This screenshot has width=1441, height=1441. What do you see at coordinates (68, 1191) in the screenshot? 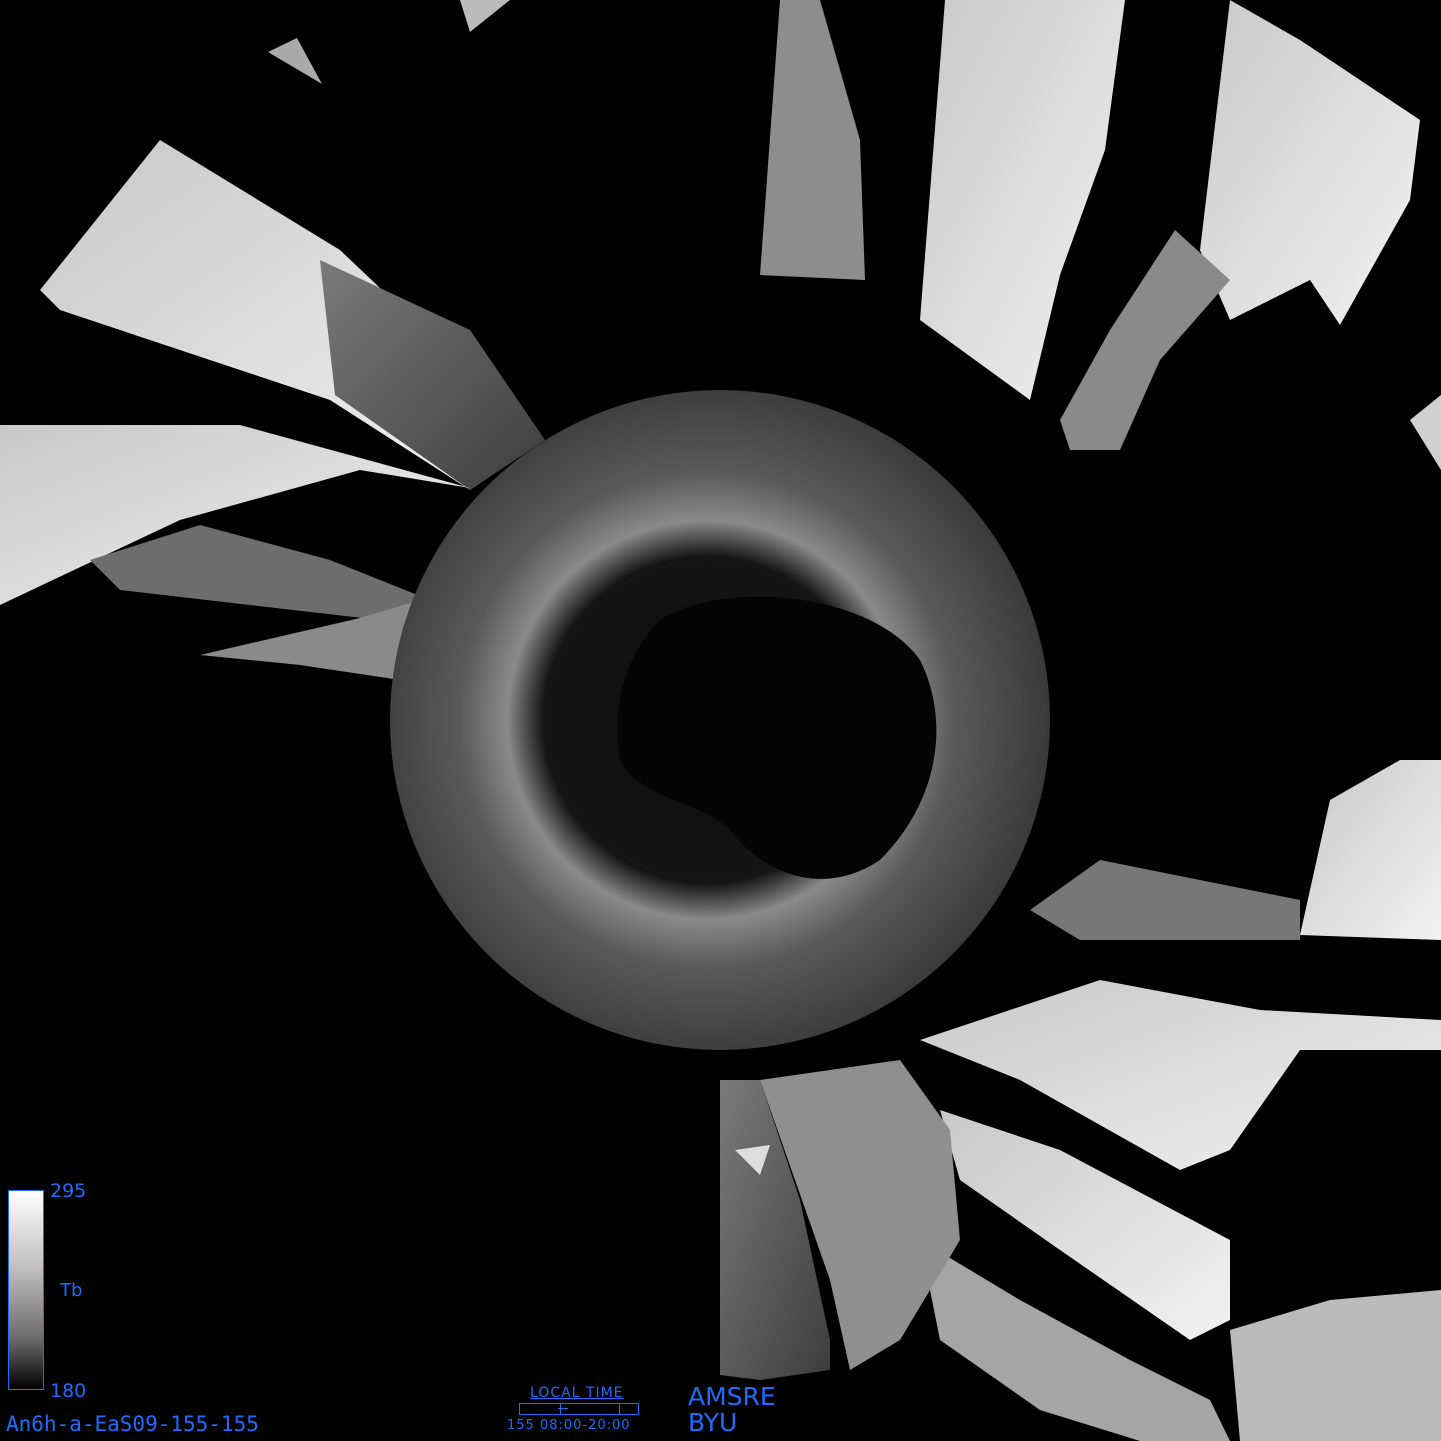
I see `colorbar-max-label: 295` at bounding box center [68, 1191].